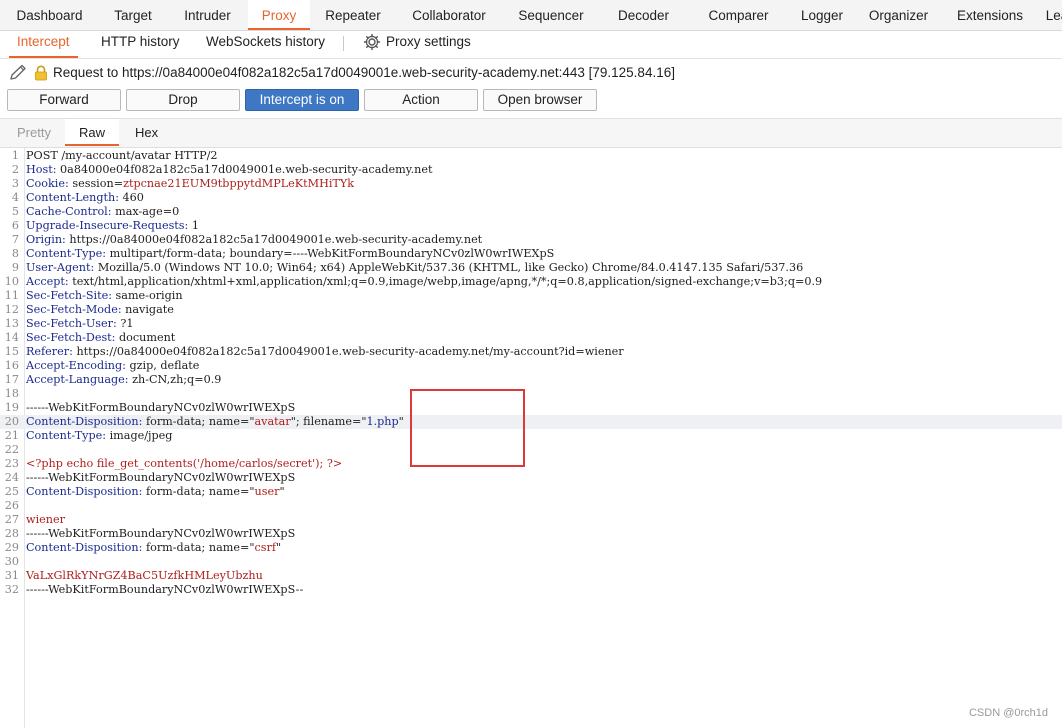 The width and height of the screenshot is (1062, 728). What do you see at coordinates (11, 351) in the screenshot?
I see `line-number: 15` at bounding box center [11, 351].